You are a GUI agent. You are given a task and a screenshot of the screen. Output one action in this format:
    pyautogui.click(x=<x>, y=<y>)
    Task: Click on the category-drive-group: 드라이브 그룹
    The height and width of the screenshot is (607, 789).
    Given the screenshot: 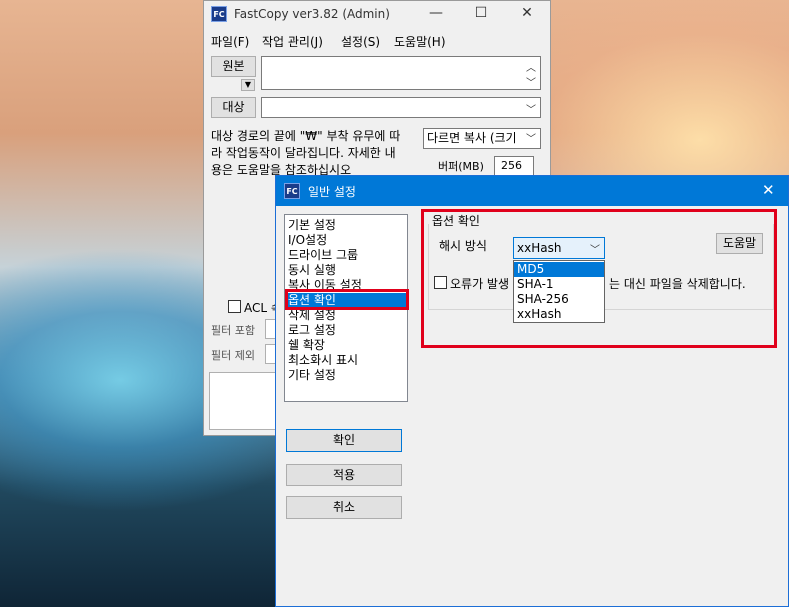 What is the action you would take?
    pyautogui.click(x=346, y=255)
    